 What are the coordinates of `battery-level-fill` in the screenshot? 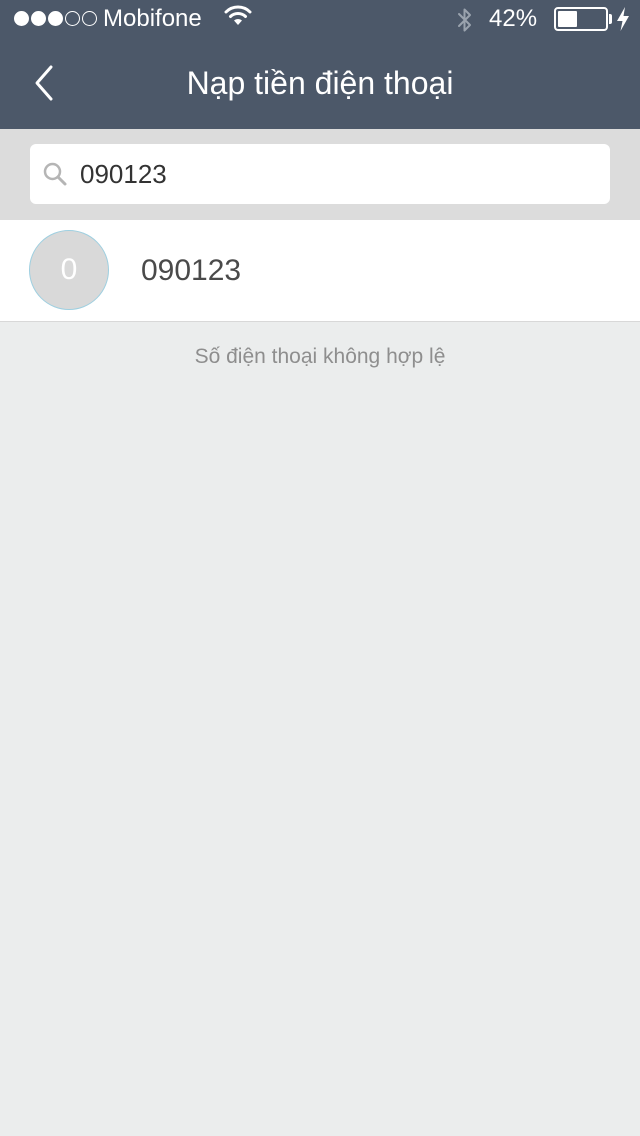 It's located at (567, 19).